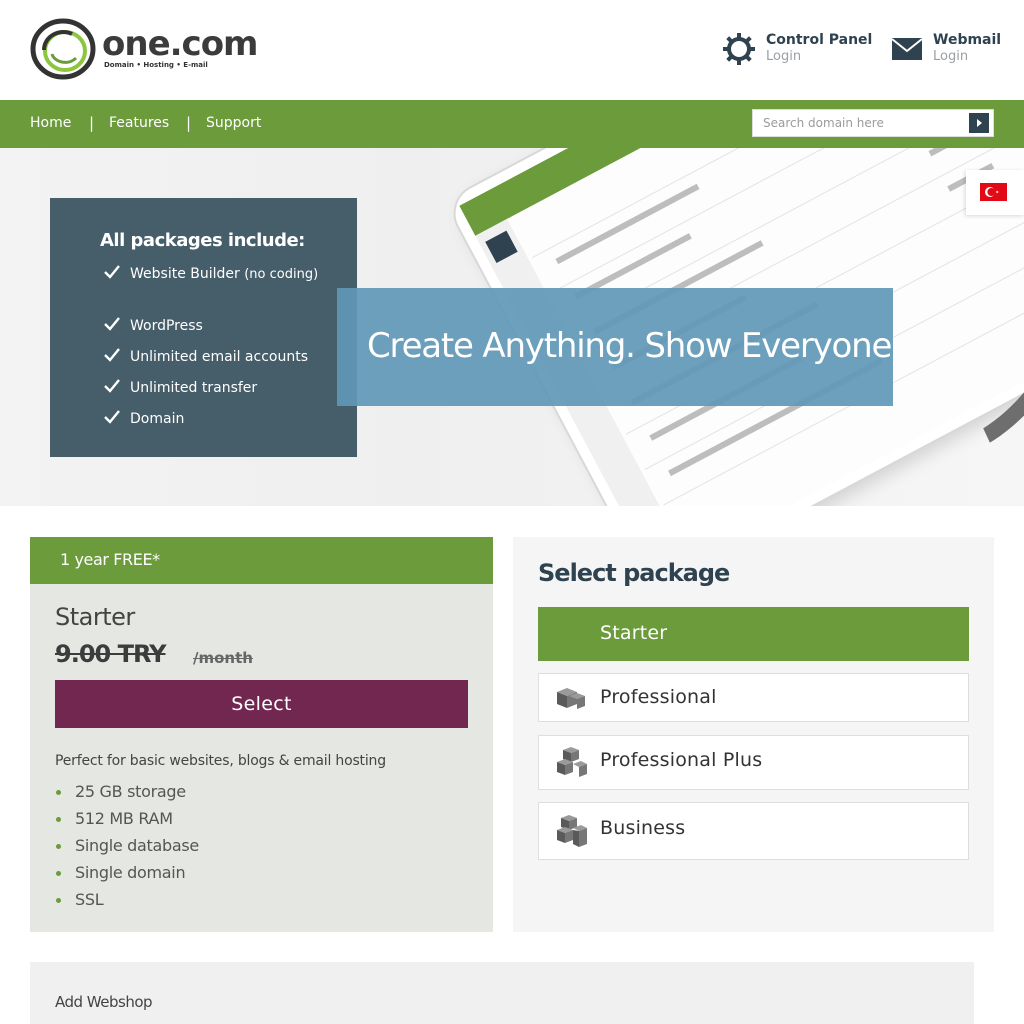 The height and width of the screenshot is (1024, 1024). What do you see at coordinates (255, 820) in the screenshot?
I see `feature-item: 512 MB RAM` at bounding box center [255, 820].